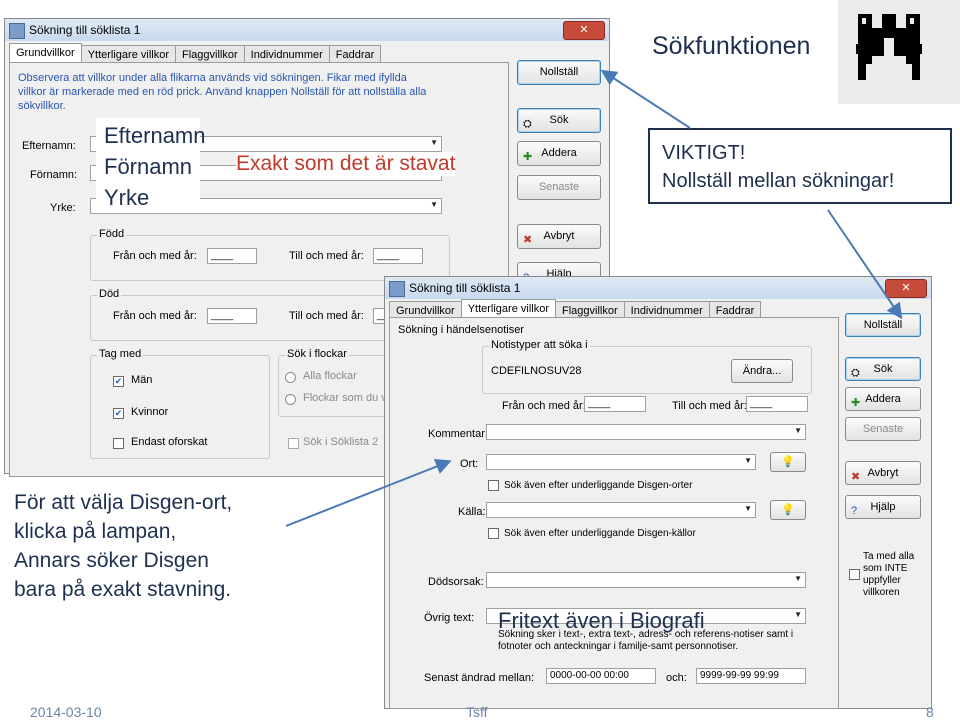 The height and width of the screenshot is (721, 960). I want to click on footer-page: 8, so click(930, 712).